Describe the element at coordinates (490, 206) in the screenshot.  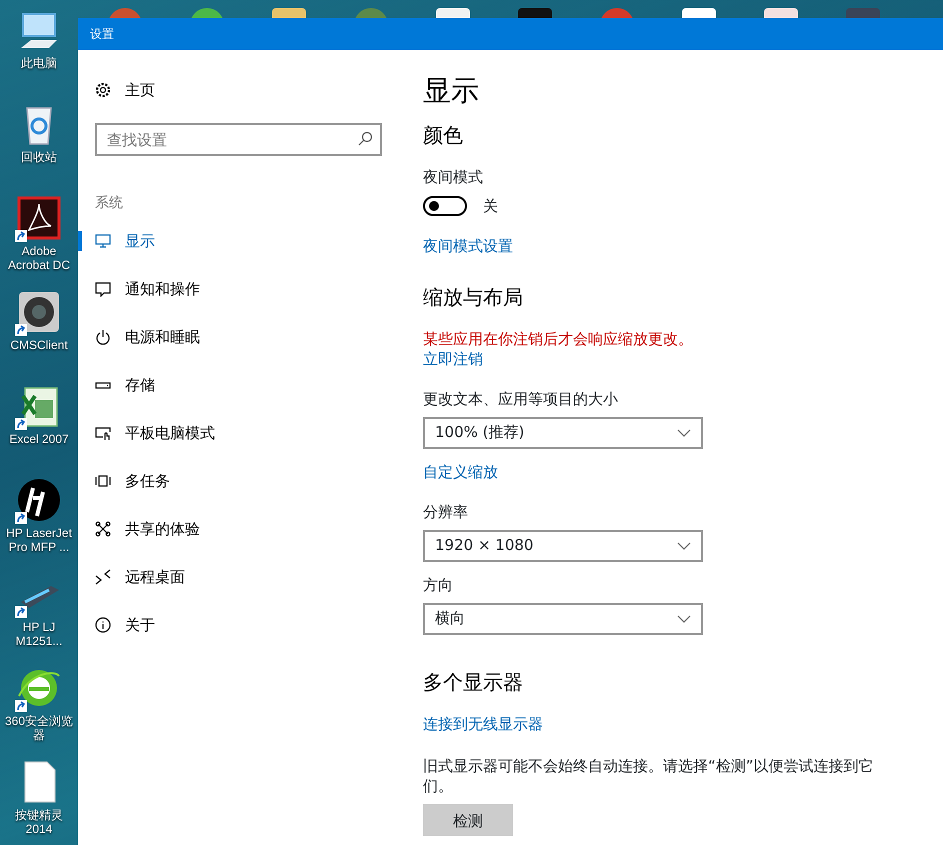
I see `toggle-state-label: 关` at that location.